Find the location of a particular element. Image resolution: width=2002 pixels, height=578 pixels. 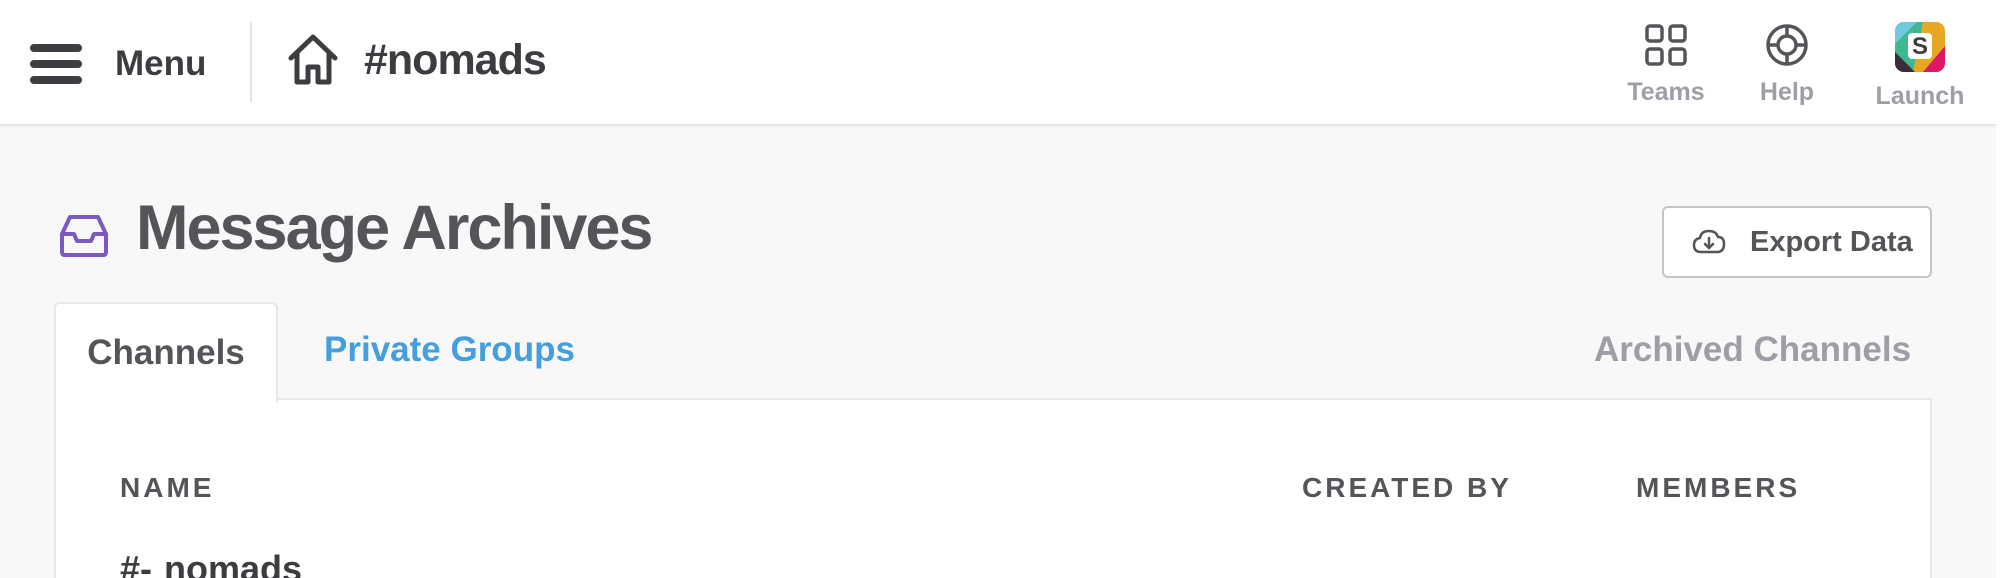

hamburger-icon is located at coordinates (56, 64).